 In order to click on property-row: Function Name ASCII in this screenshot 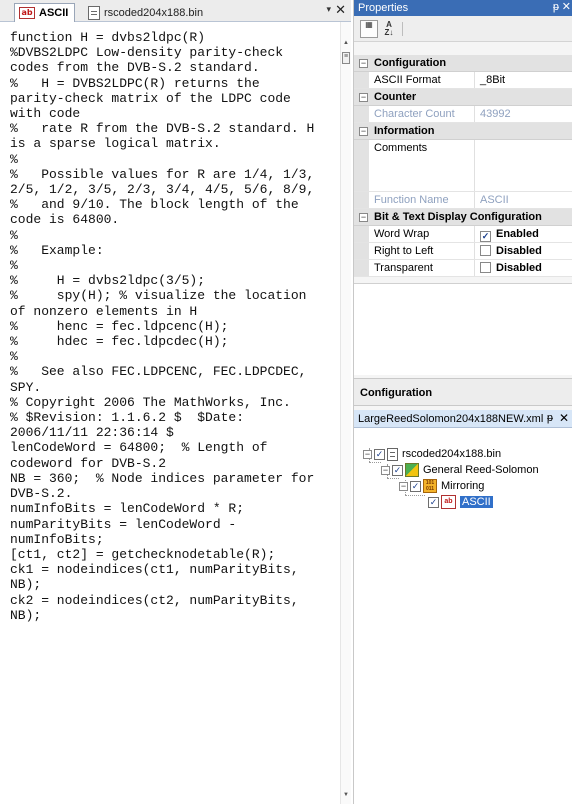, I will do `click(463, 200)`.